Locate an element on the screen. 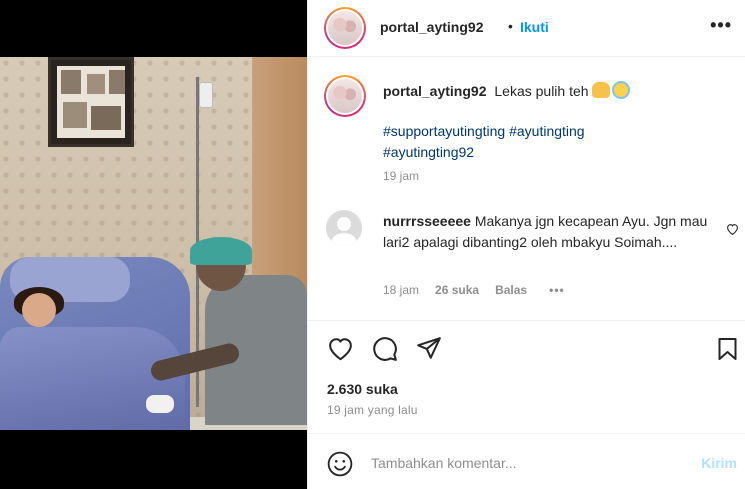 The height and width of the screenshot is (489, 745). paper-plane-icon is located at coordinates (429, 350).